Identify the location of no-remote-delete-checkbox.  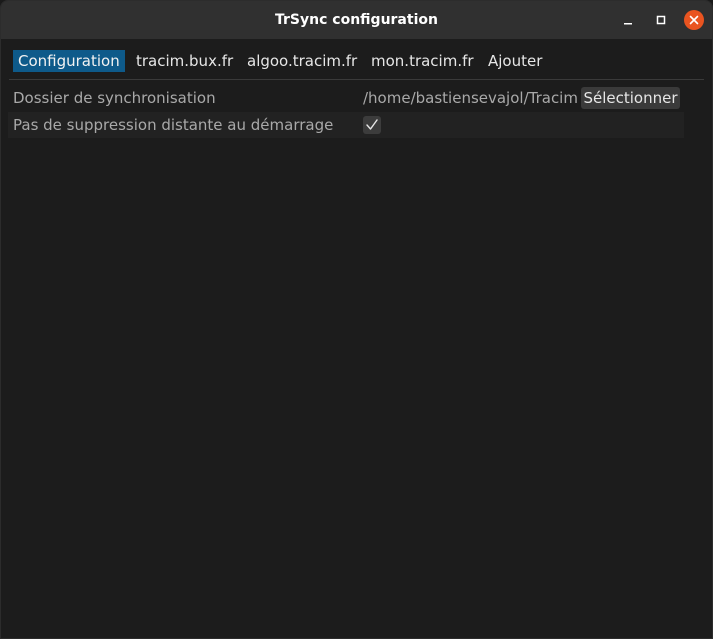
(372, 125).